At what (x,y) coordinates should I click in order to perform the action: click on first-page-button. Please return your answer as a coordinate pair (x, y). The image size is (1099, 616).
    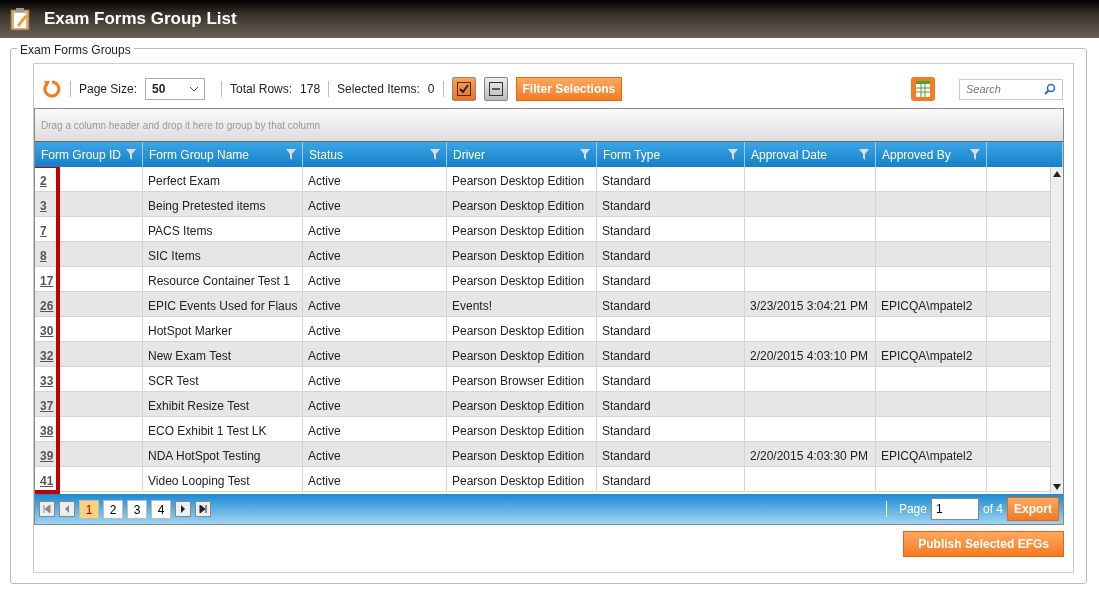
    Looking at the image, I should click on (47, 509).